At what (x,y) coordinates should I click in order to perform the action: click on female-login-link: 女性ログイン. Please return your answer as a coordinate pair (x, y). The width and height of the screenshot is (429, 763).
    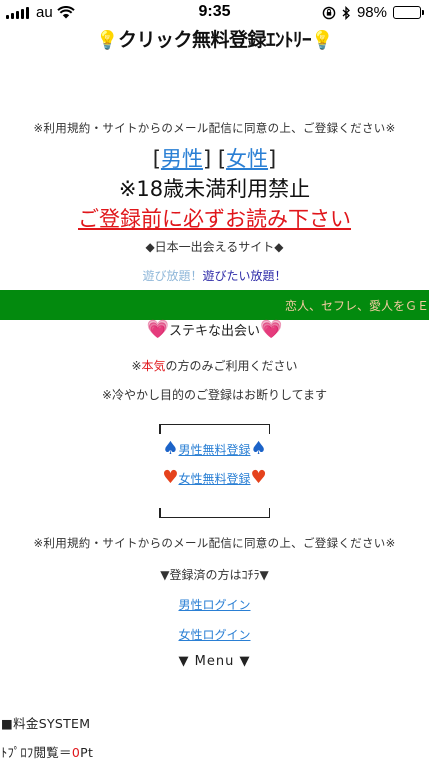
    Looking at the image, I should click on (214, 635).